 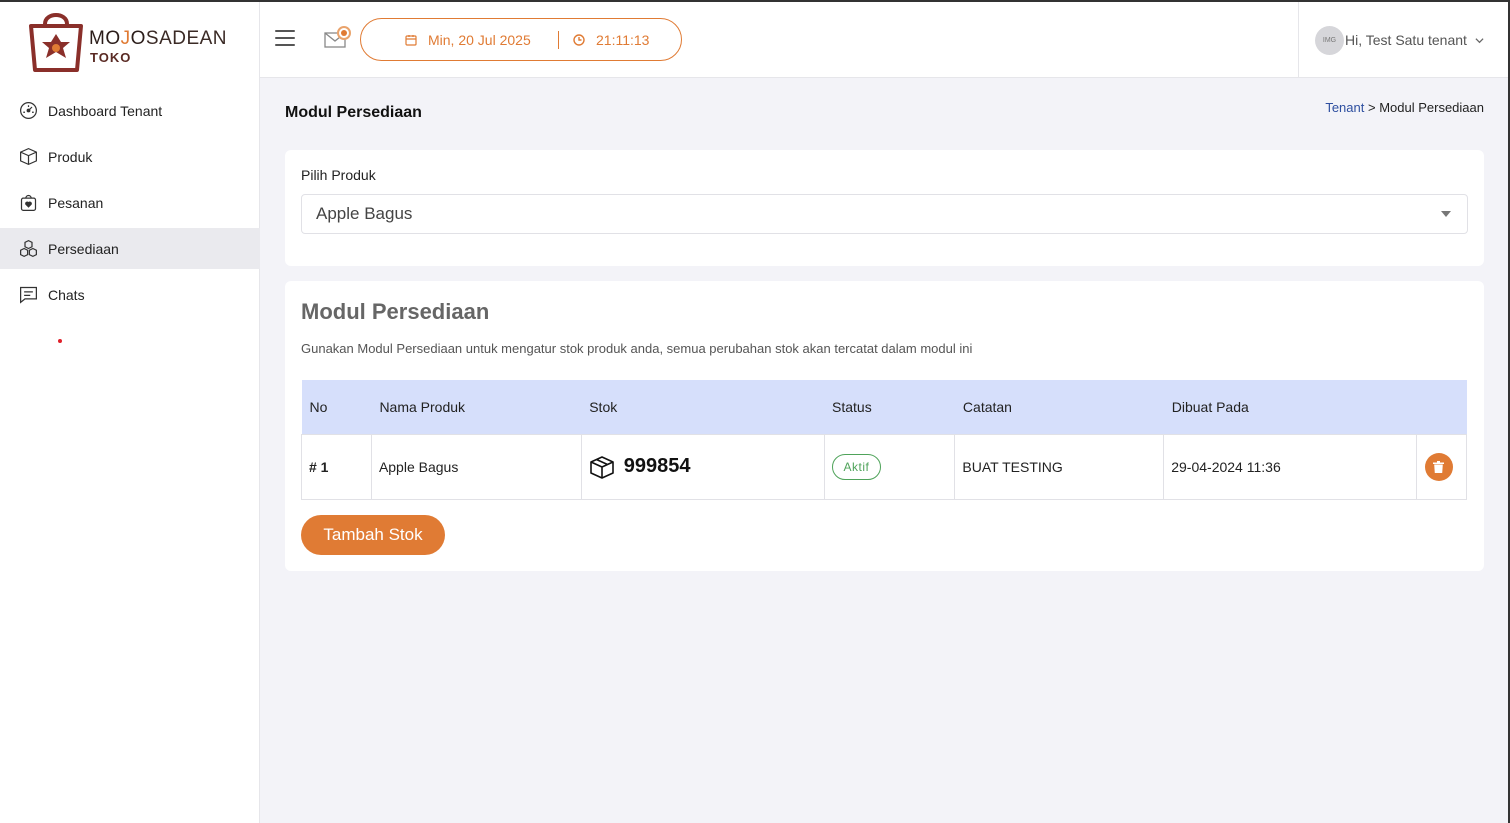 I want to click on shopping-bag-logo-icon, so click(x=56, y=42).